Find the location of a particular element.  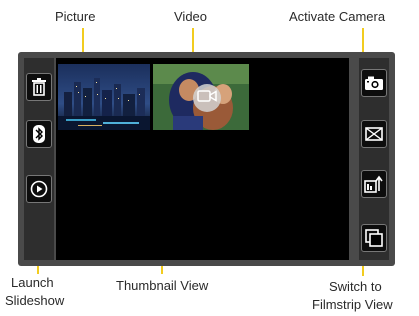

play-slideshow-icon is located at coordinates (39, 189).